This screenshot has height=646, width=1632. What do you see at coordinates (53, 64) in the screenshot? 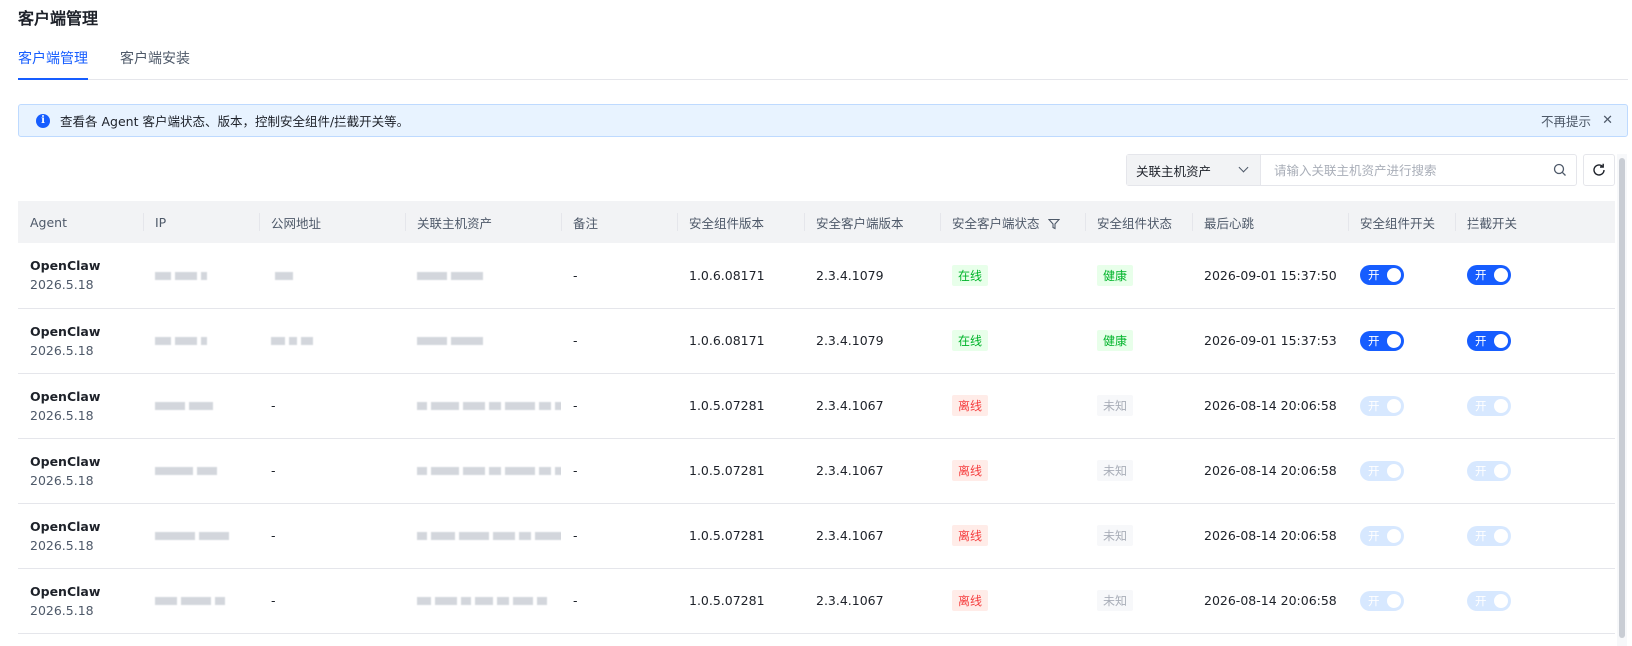
I see `tab-client-management: 客户端管理` at bounding box center [53, 64].